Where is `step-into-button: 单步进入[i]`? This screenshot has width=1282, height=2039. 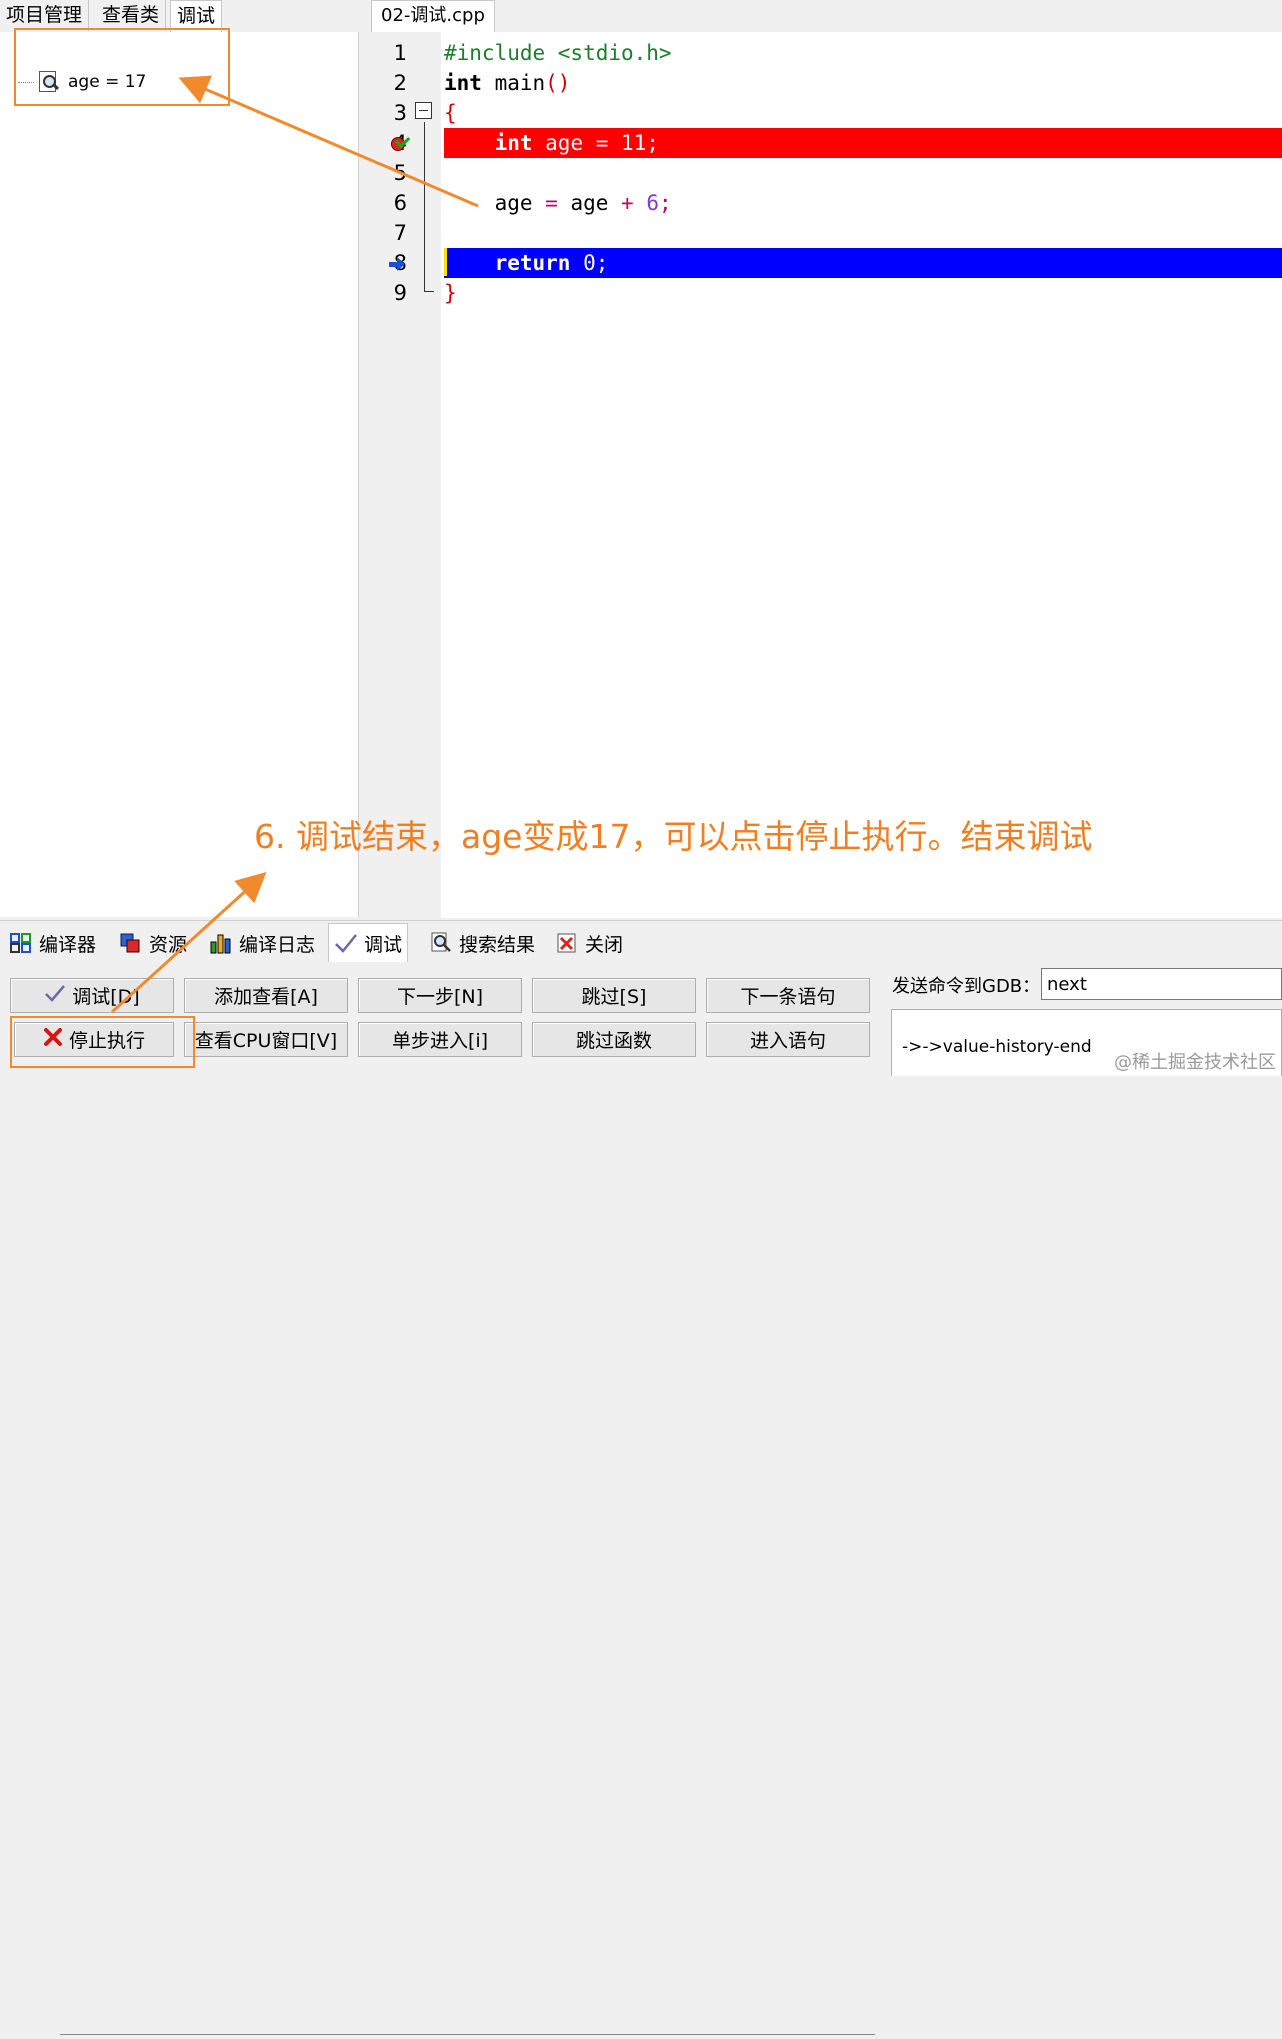
step-into-button: 单步进入[i] is located at coordinates (440, 1039).